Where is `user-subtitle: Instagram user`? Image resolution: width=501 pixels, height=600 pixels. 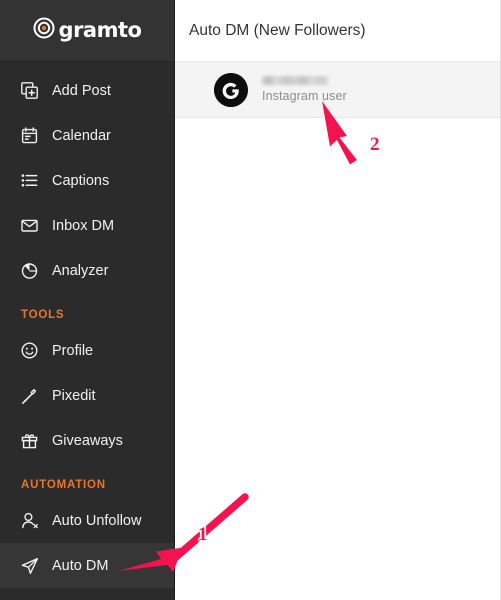
user-subtitle: Instagram user is located at coordinates (304, 96).